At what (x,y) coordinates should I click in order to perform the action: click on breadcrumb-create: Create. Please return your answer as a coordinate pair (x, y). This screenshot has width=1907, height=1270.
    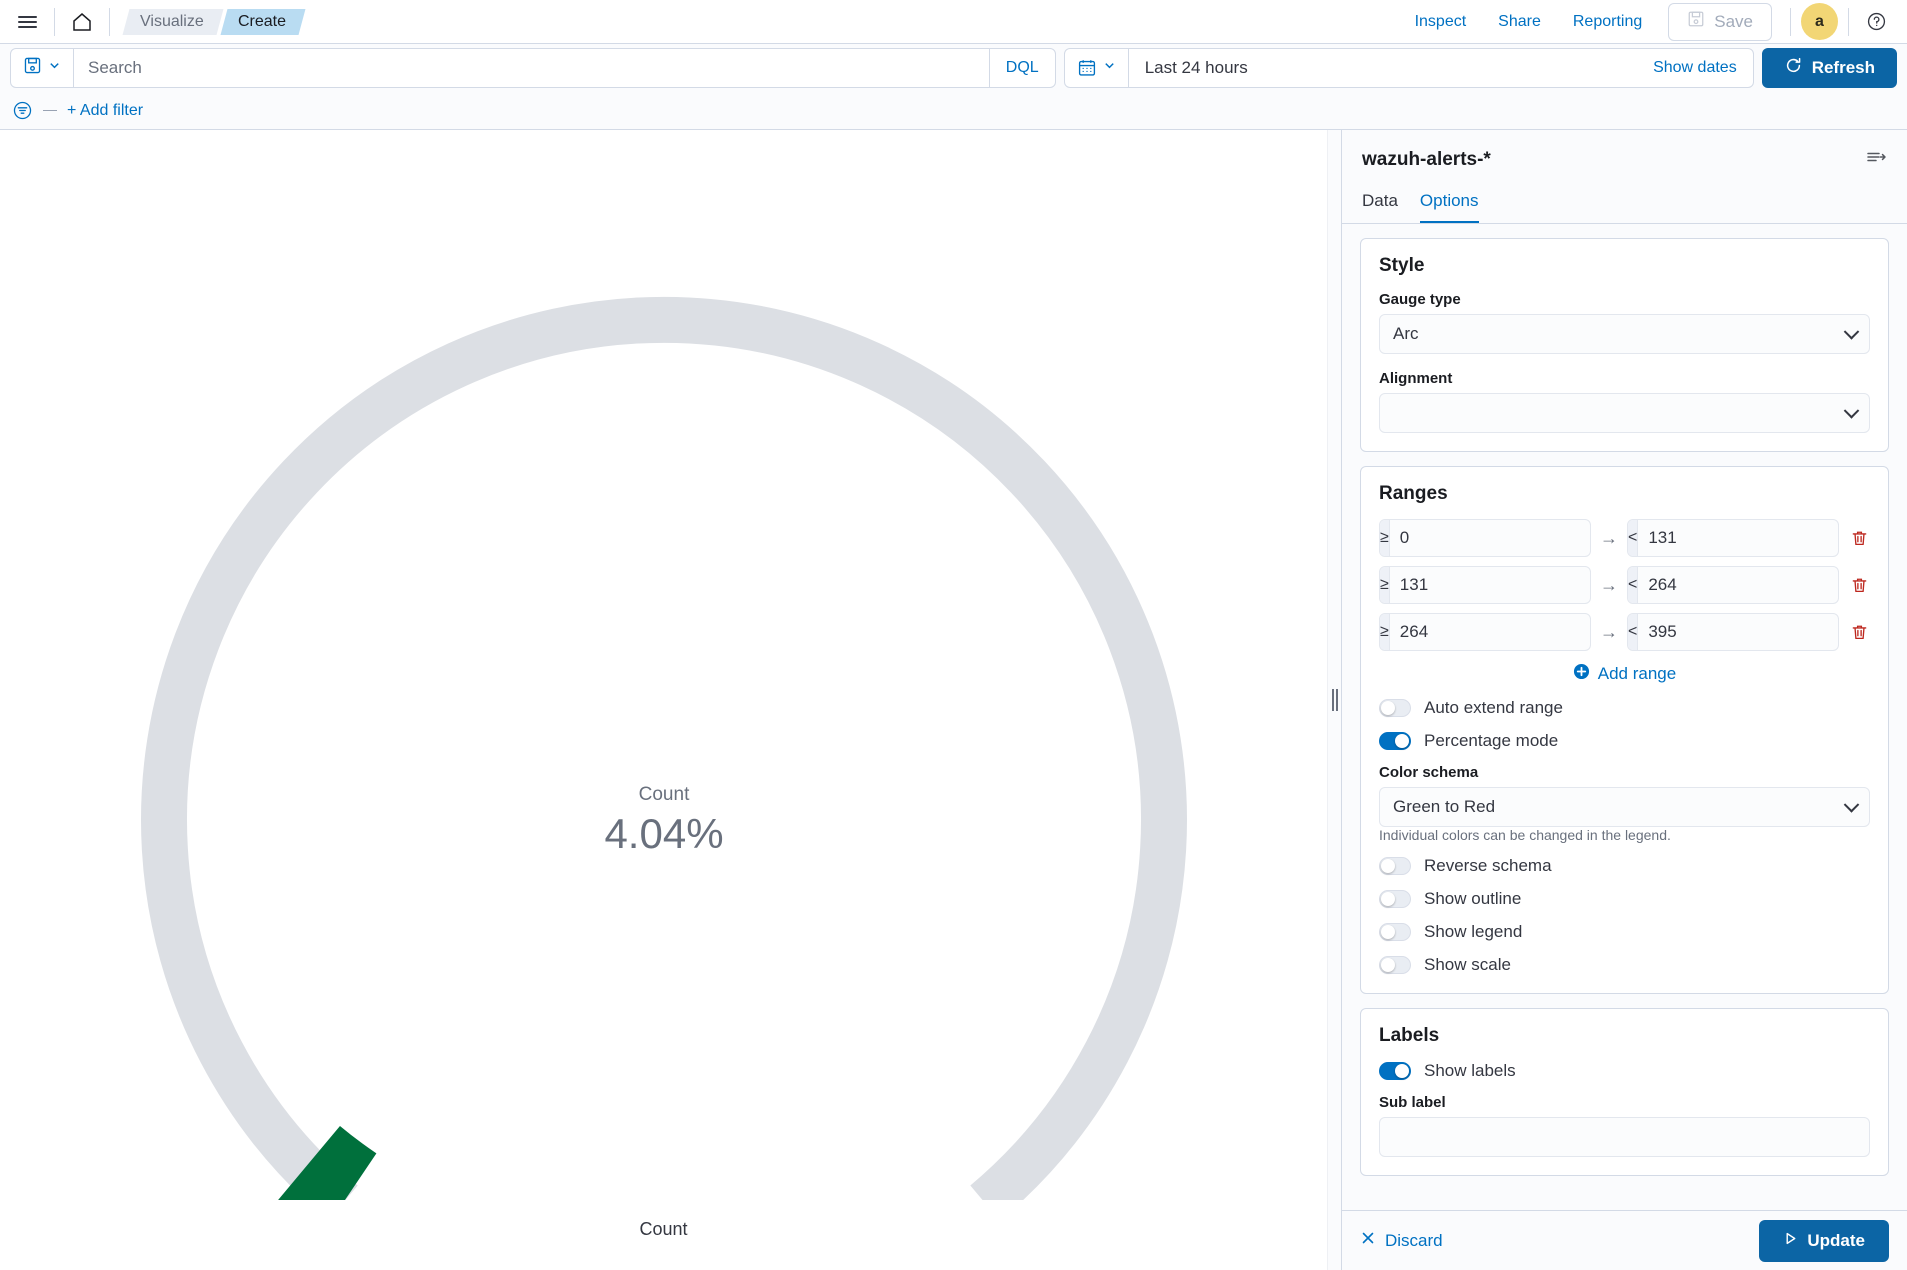
    Looking at the image, I should click on (263, 21).